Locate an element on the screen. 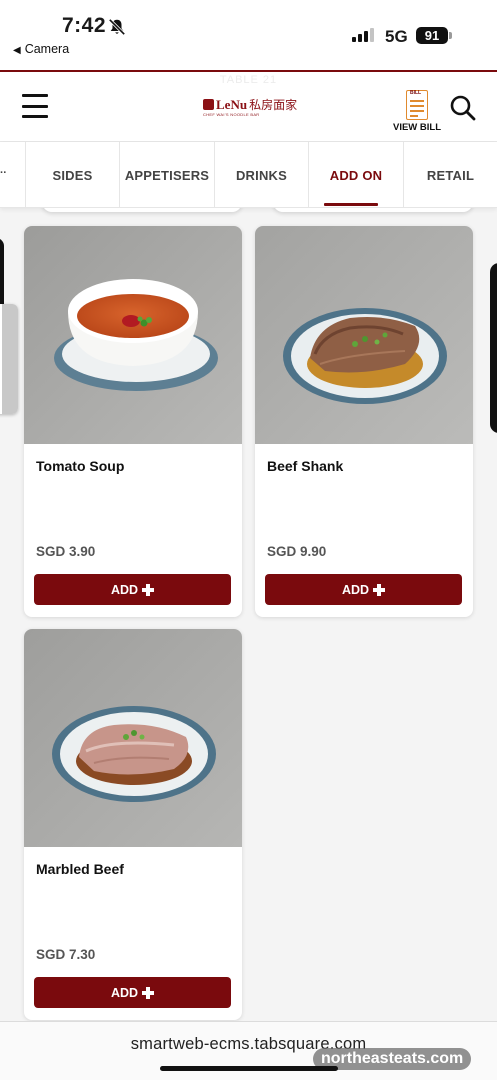  menu-item-price: SGD 9.90 is located at coordinates (297, 551).